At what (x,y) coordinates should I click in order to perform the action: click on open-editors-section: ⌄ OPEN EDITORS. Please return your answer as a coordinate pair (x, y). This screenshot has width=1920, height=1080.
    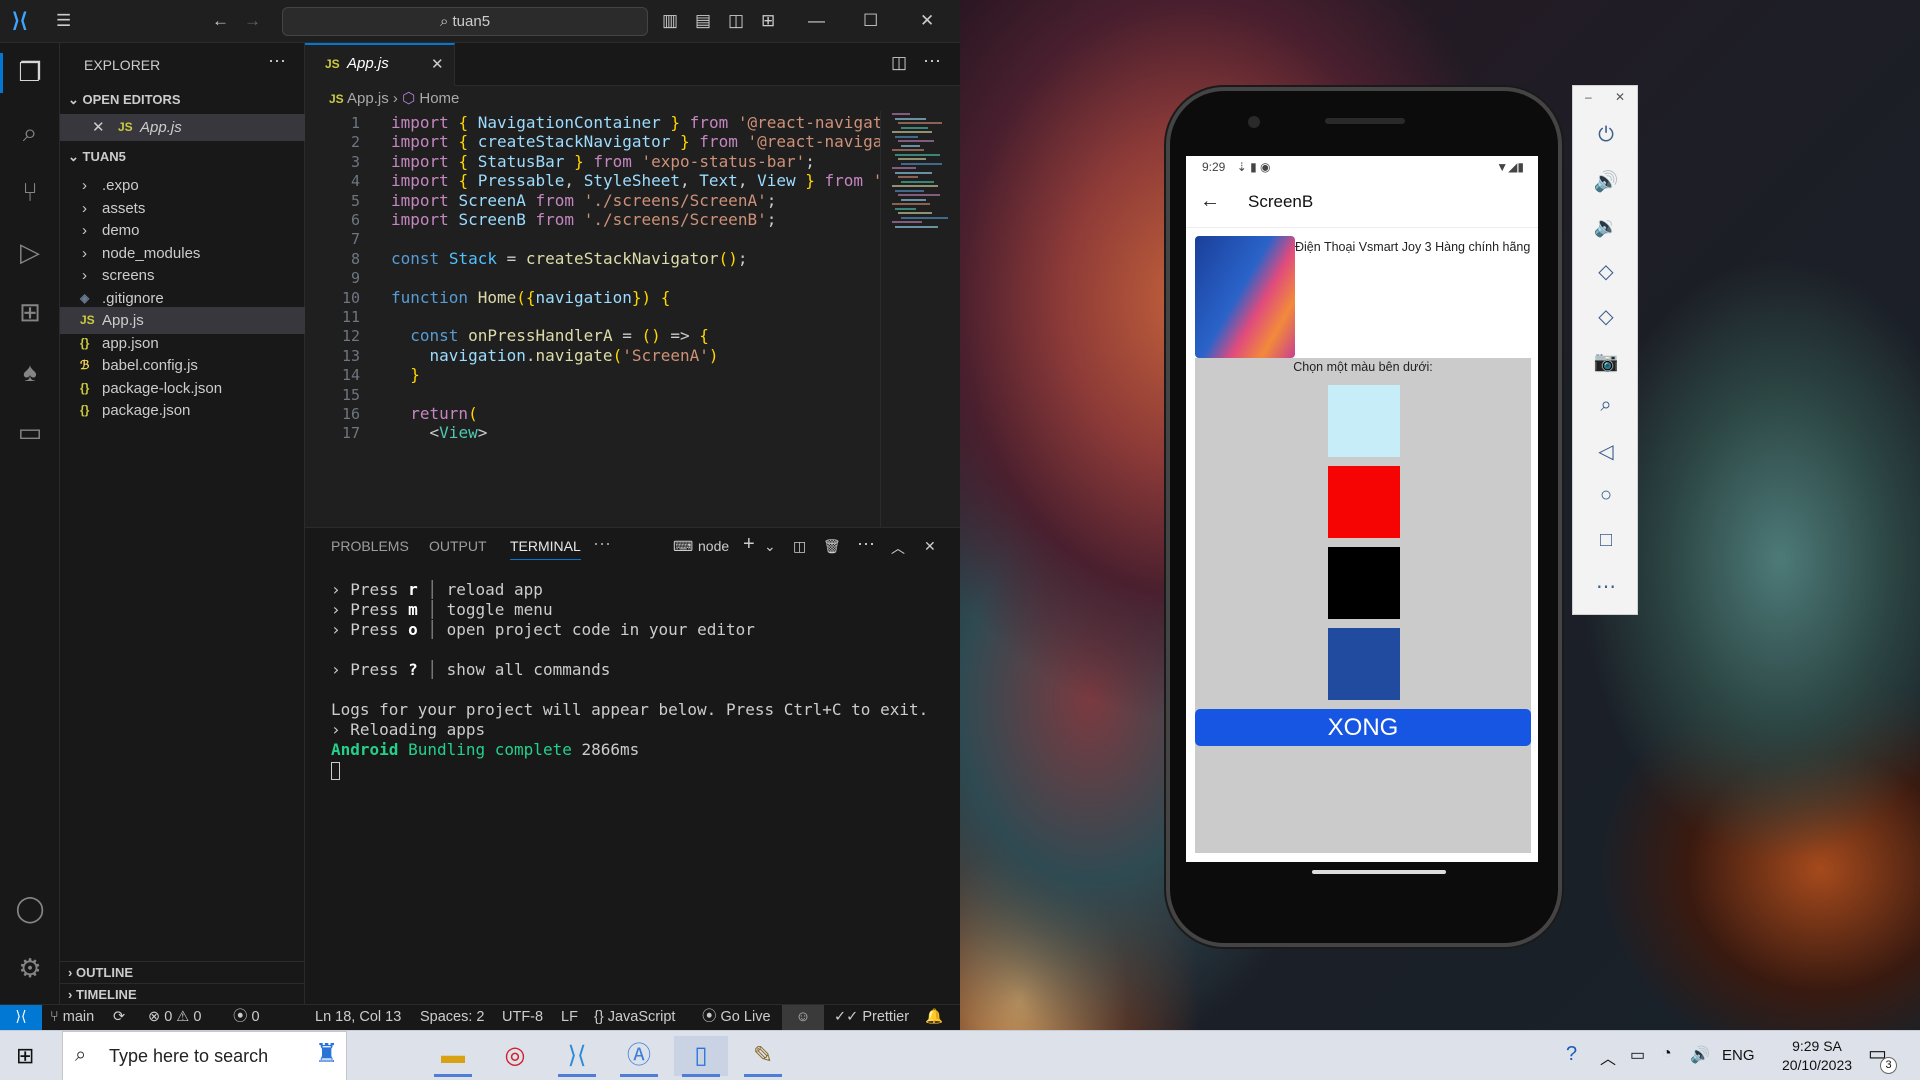
    Looking at the image, I should click on (182, 100).